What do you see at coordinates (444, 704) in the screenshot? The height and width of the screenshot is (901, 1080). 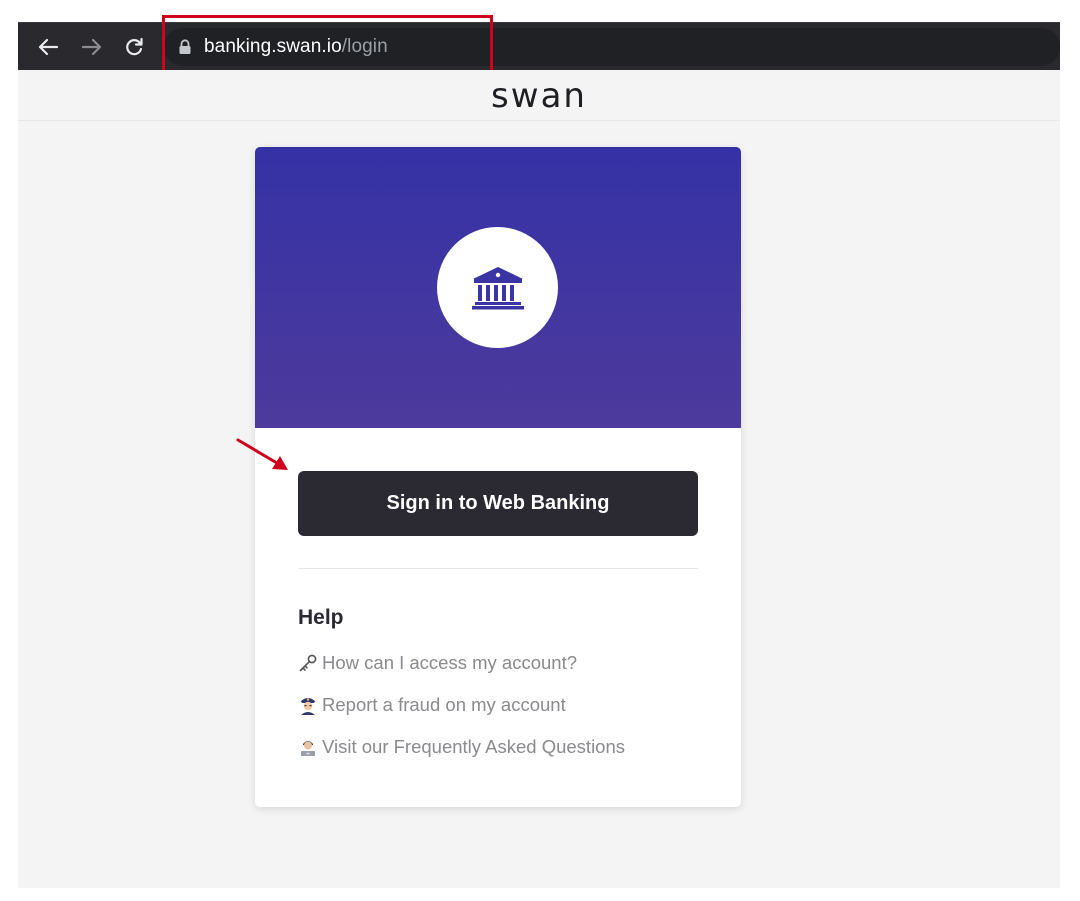 I see `help-link-label: Report a fraud on my account` at bounding box center [444, 704].